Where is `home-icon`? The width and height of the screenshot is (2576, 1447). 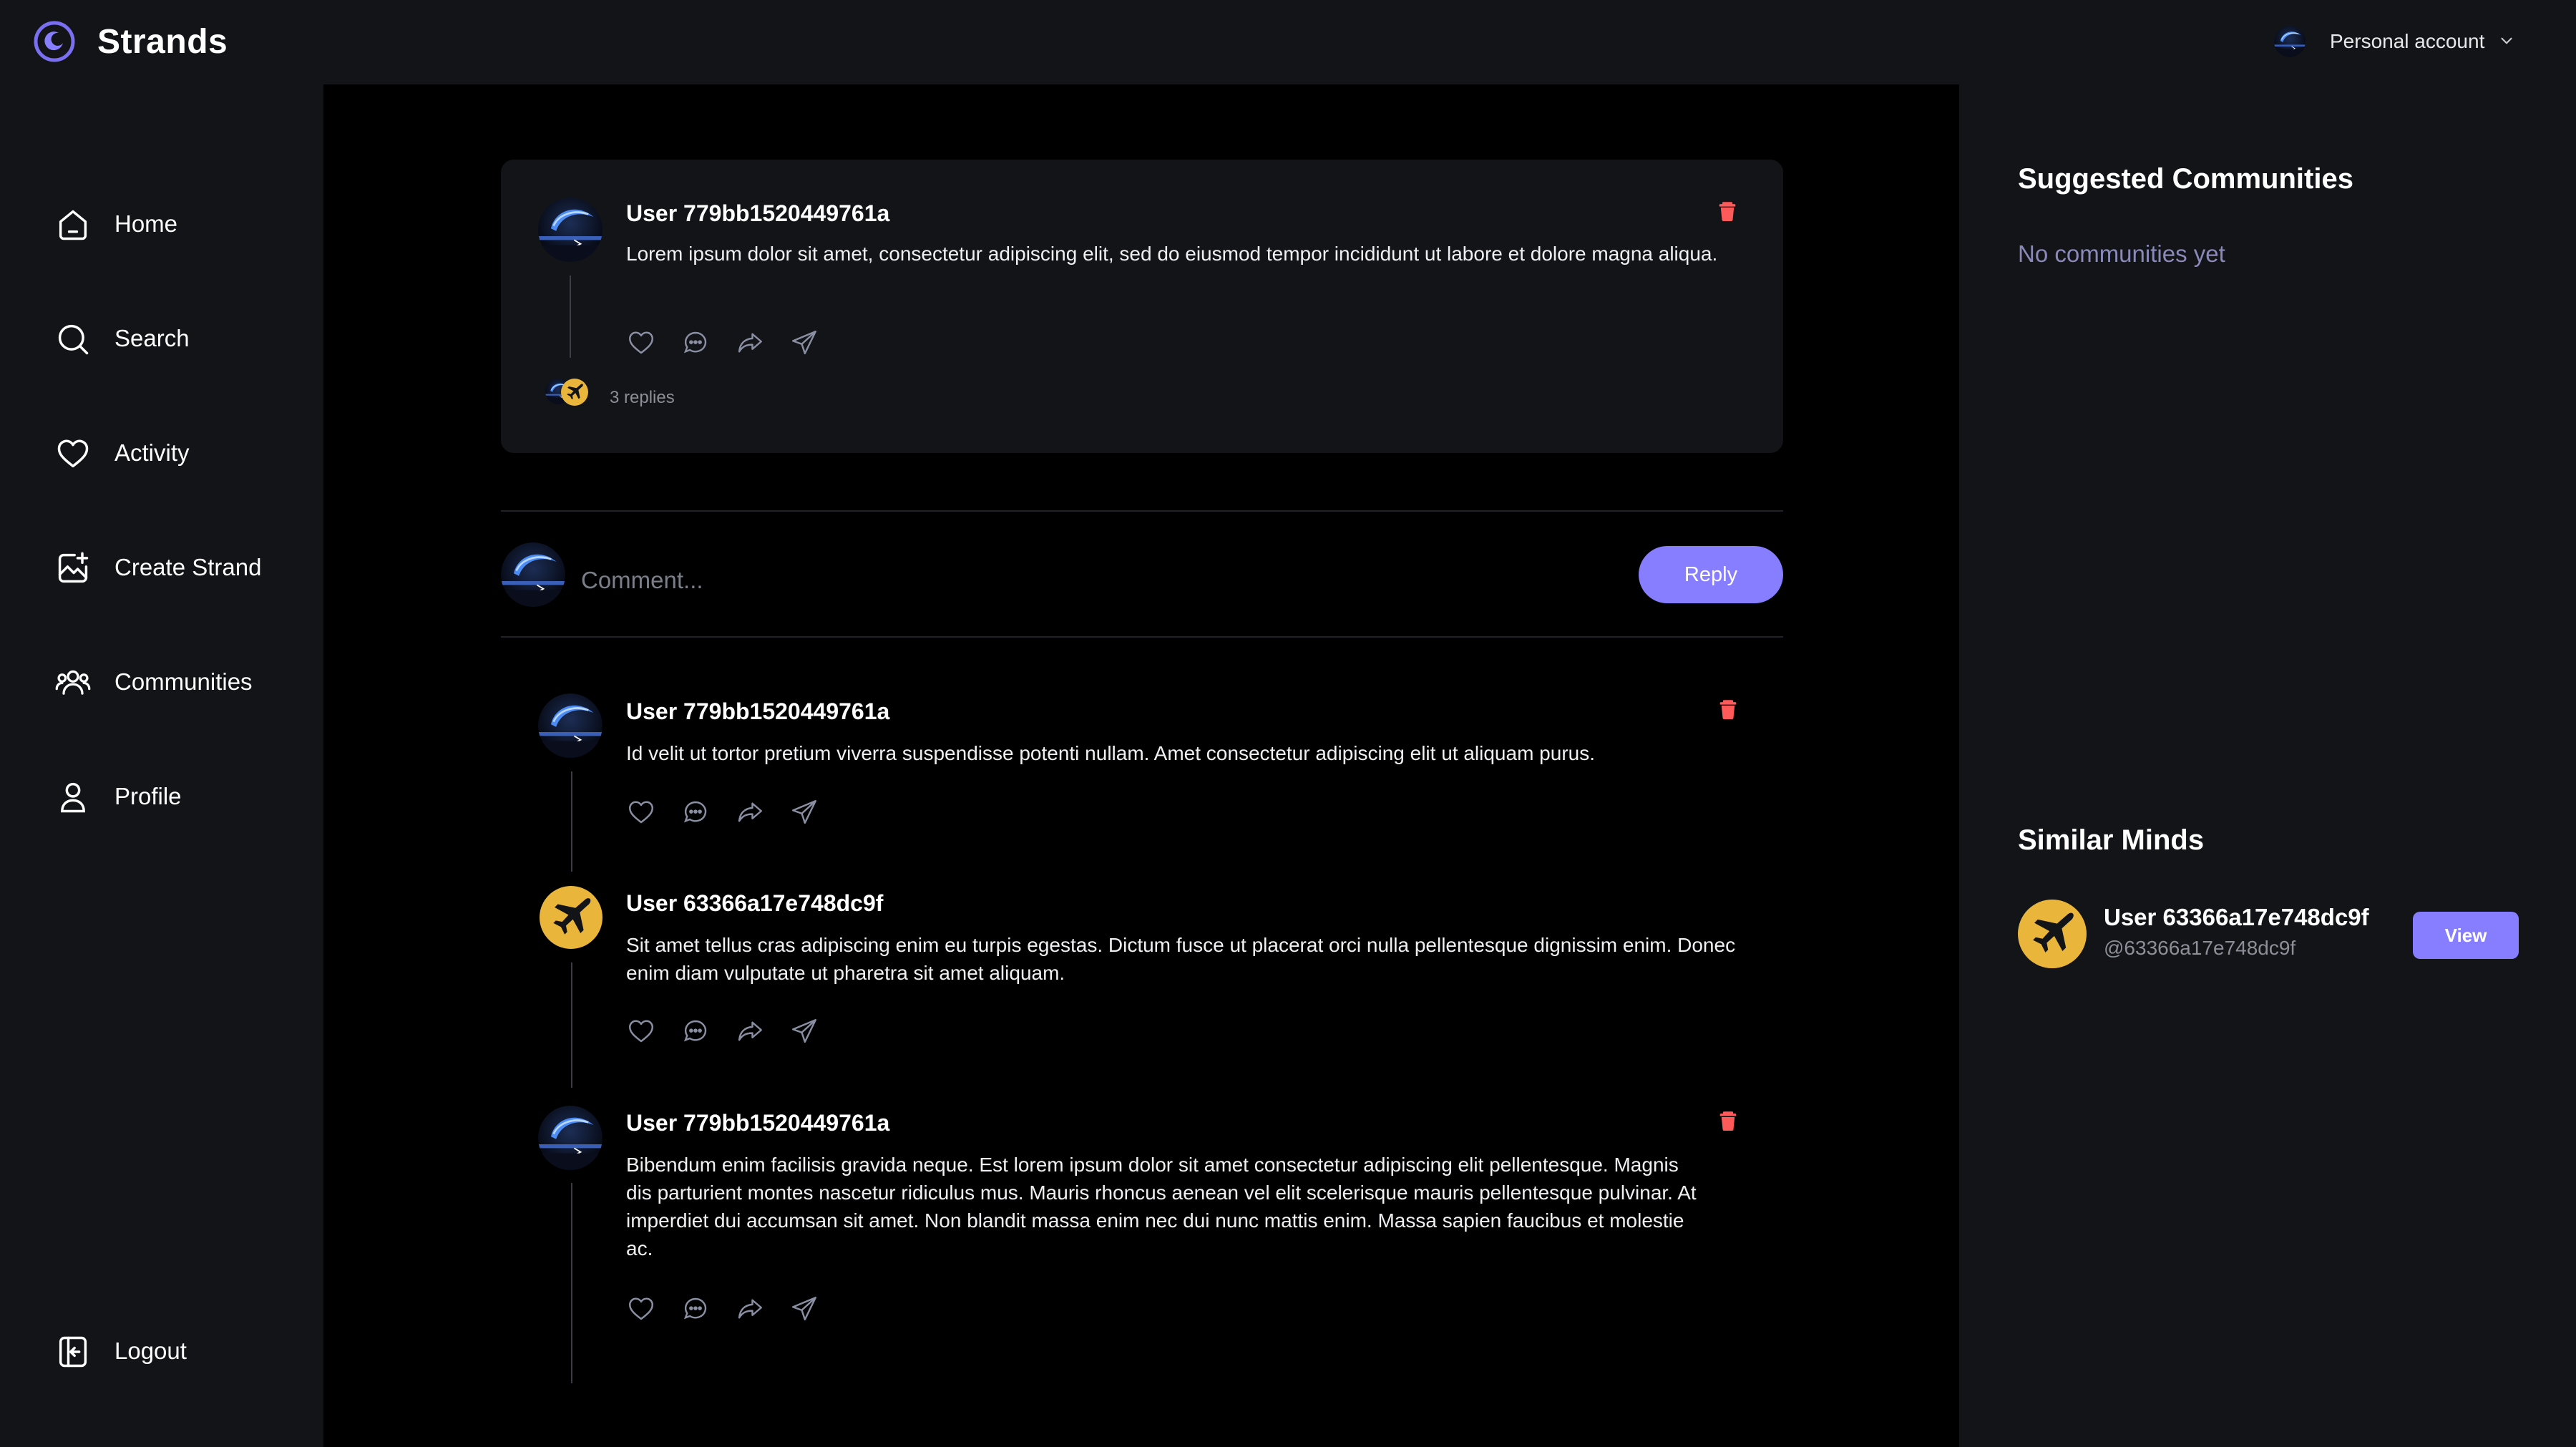
home-icon is located at coordinates (73, 225).